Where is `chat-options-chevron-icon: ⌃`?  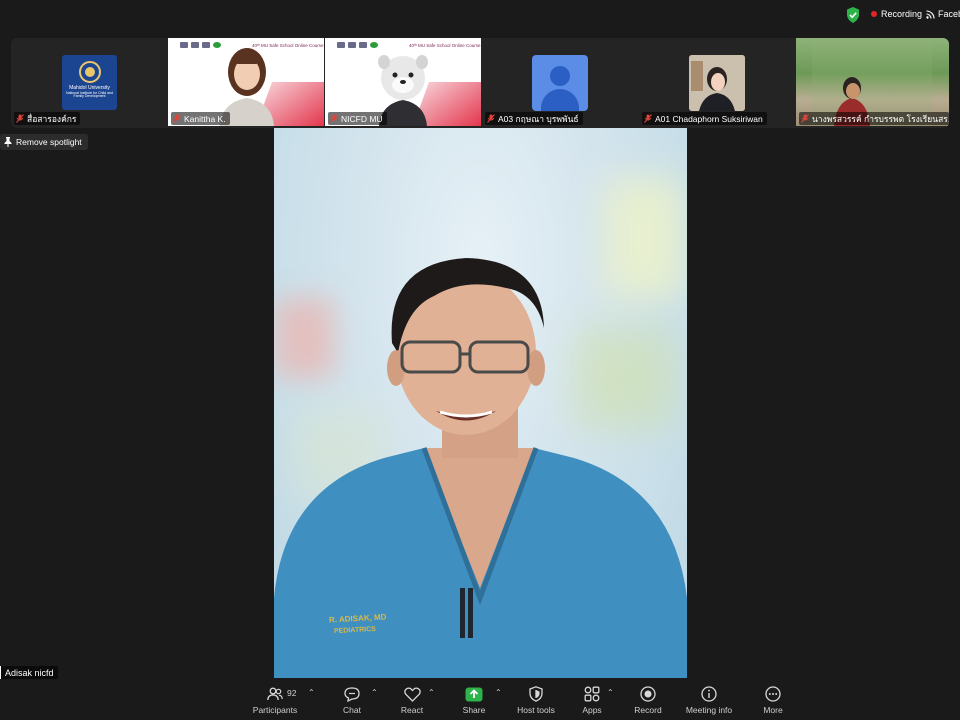
chat-options-chevron-icon: ⌃ is located at coordinates (374, 692).